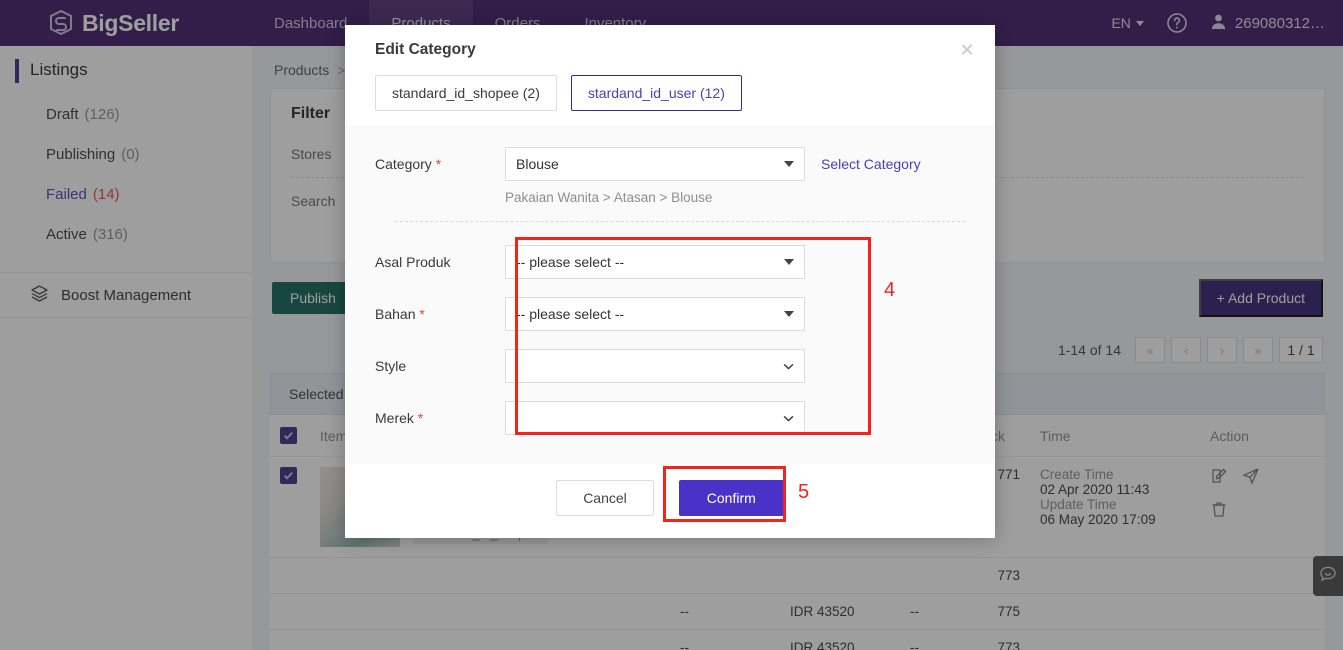 This screenshot has height=650, width=1343. I want to click on confirm-button: Confirm, so click(731, 498).